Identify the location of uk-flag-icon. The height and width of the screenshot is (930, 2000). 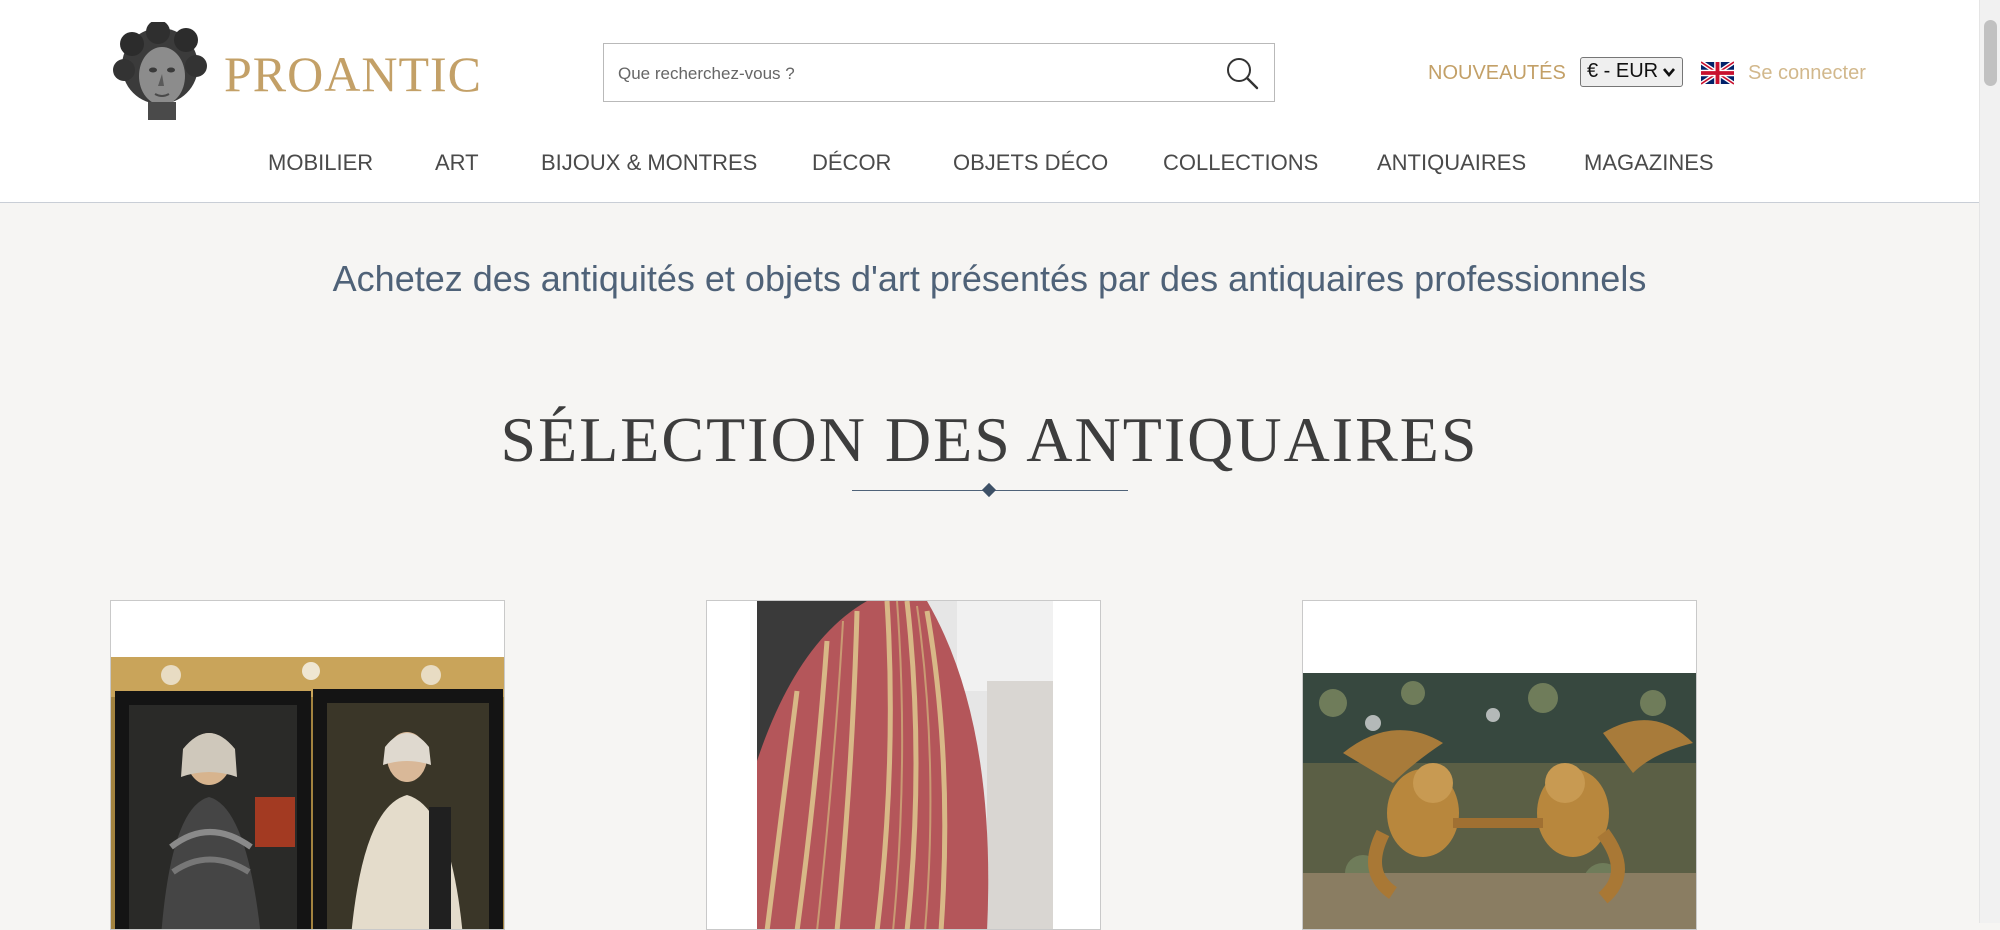
(1717, 73).